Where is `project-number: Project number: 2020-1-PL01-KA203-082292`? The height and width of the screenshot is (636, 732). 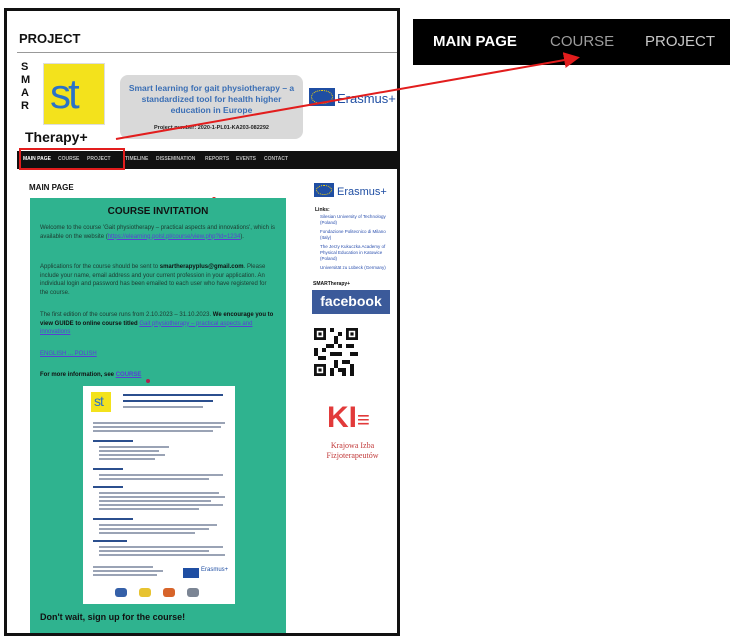
project-number: Project number: 2020-1-PL01-KA203-082292 is located at coordinates (211, 128).